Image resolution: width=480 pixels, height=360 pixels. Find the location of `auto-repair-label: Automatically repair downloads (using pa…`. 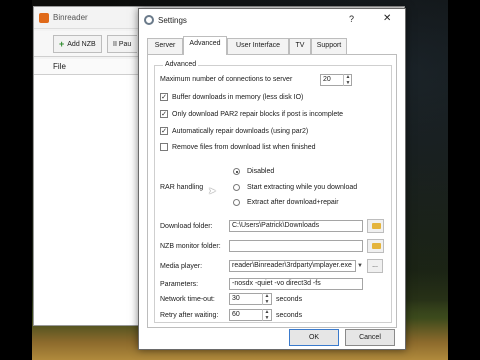

auto-repair-label: Automatically repair downloads (using pa… is located at coordinates (240, 131).